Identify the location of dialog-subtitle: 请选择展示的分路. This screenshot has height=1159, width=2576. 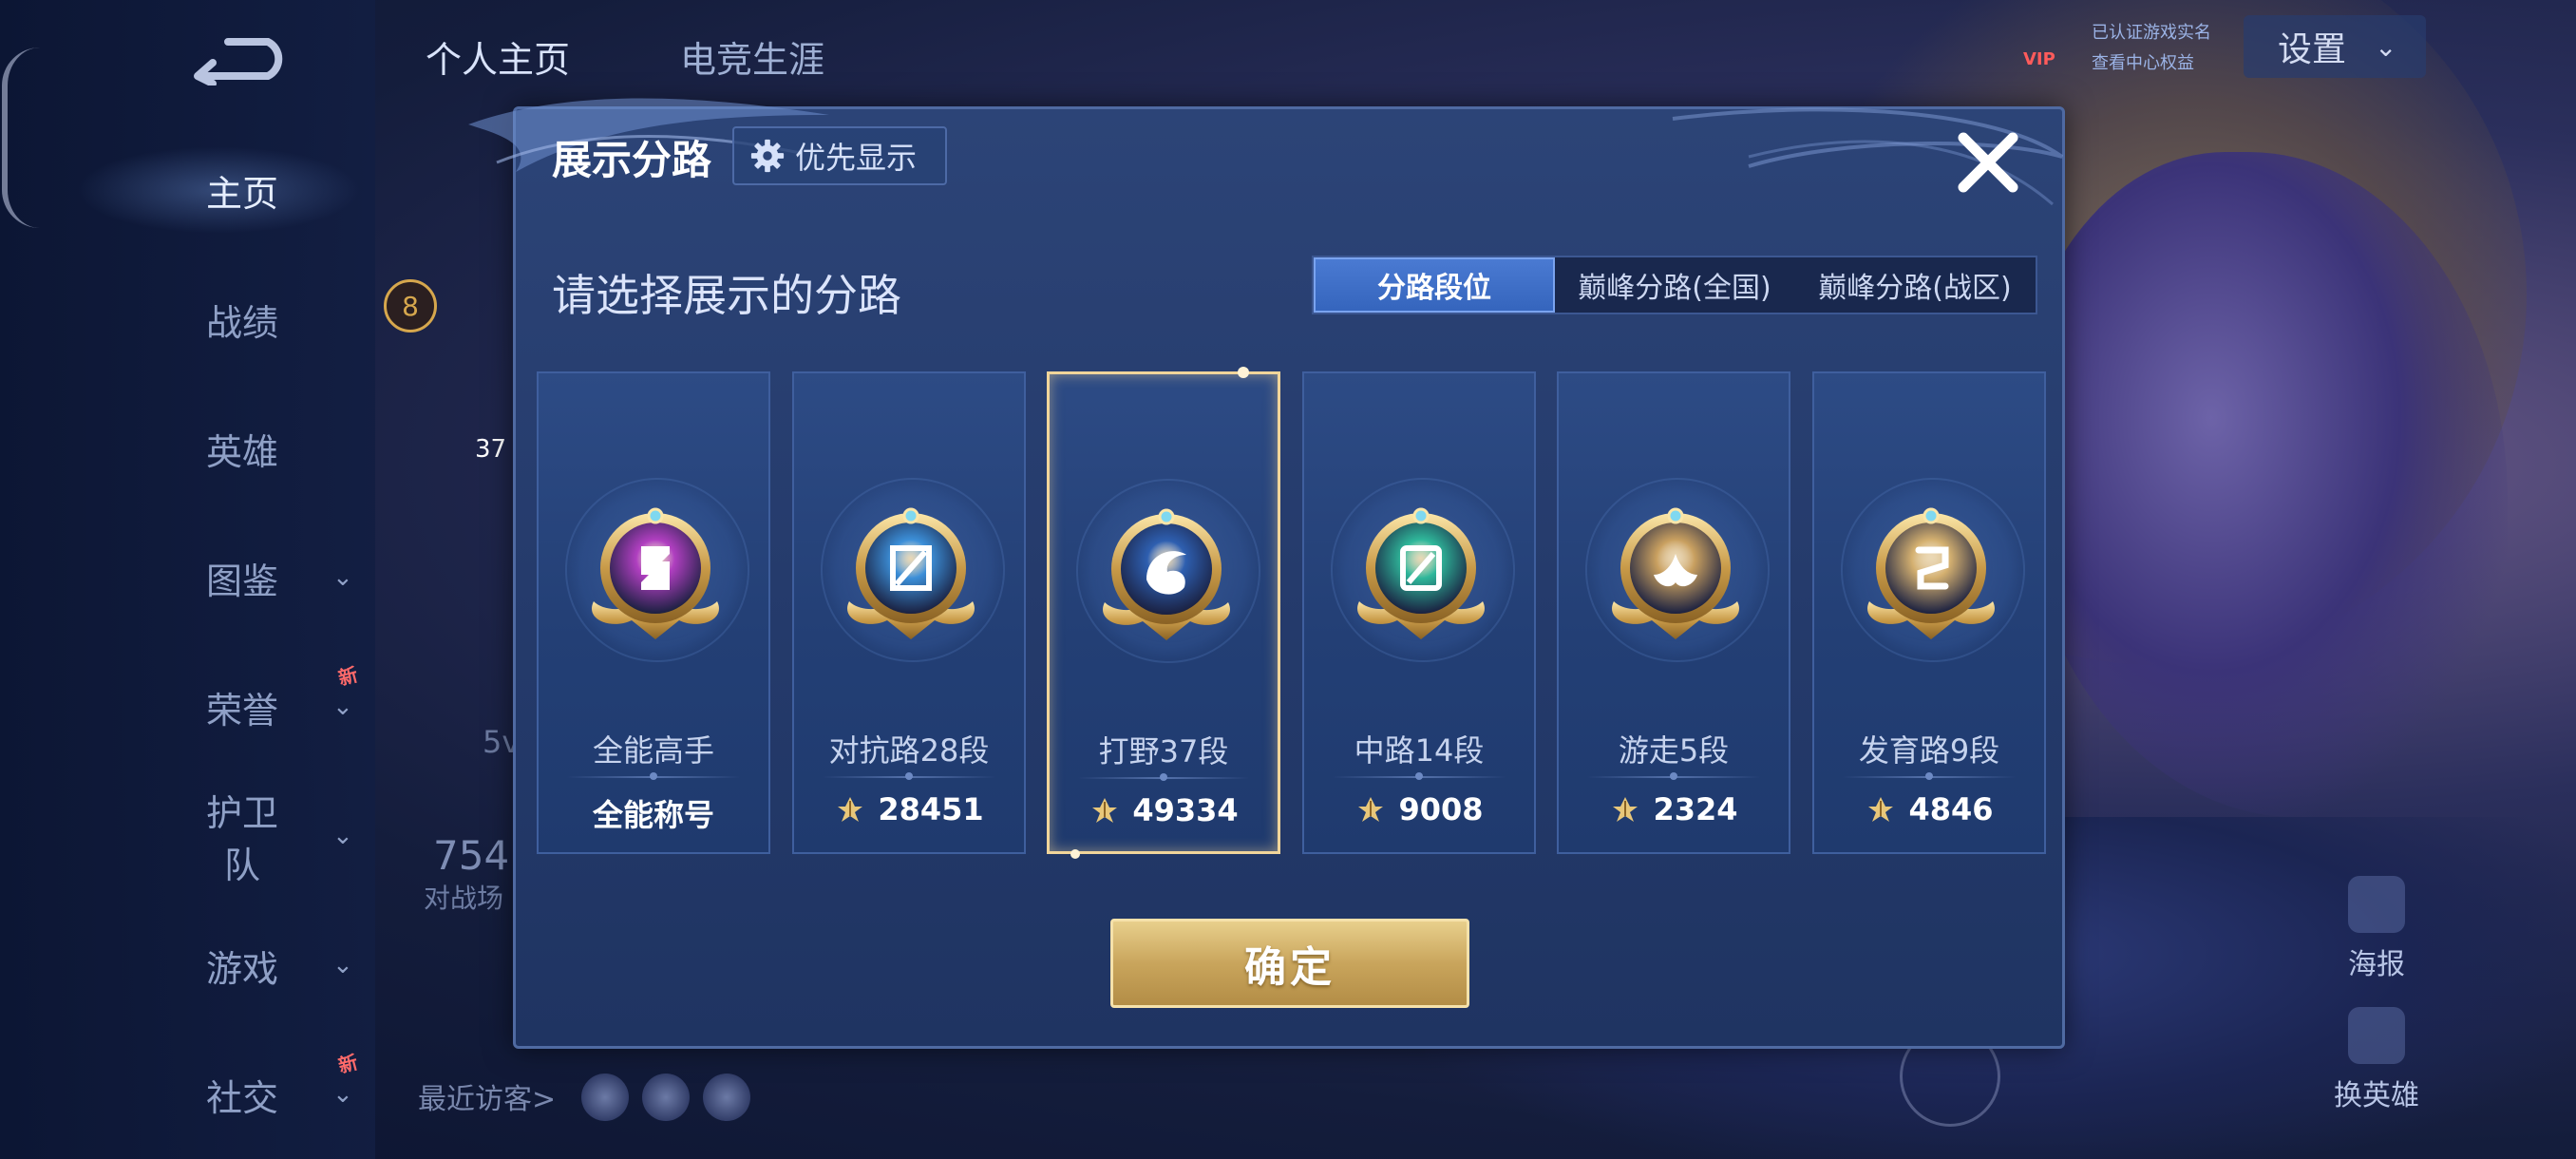
(726, 295).